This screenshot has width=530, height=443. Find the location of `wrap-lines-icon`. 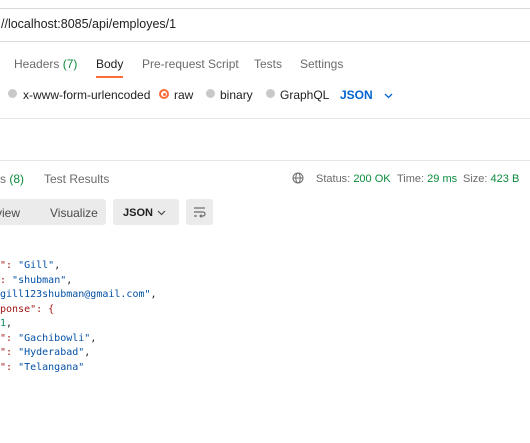

wrap-lines-icon is located at coordinates (200, 212).